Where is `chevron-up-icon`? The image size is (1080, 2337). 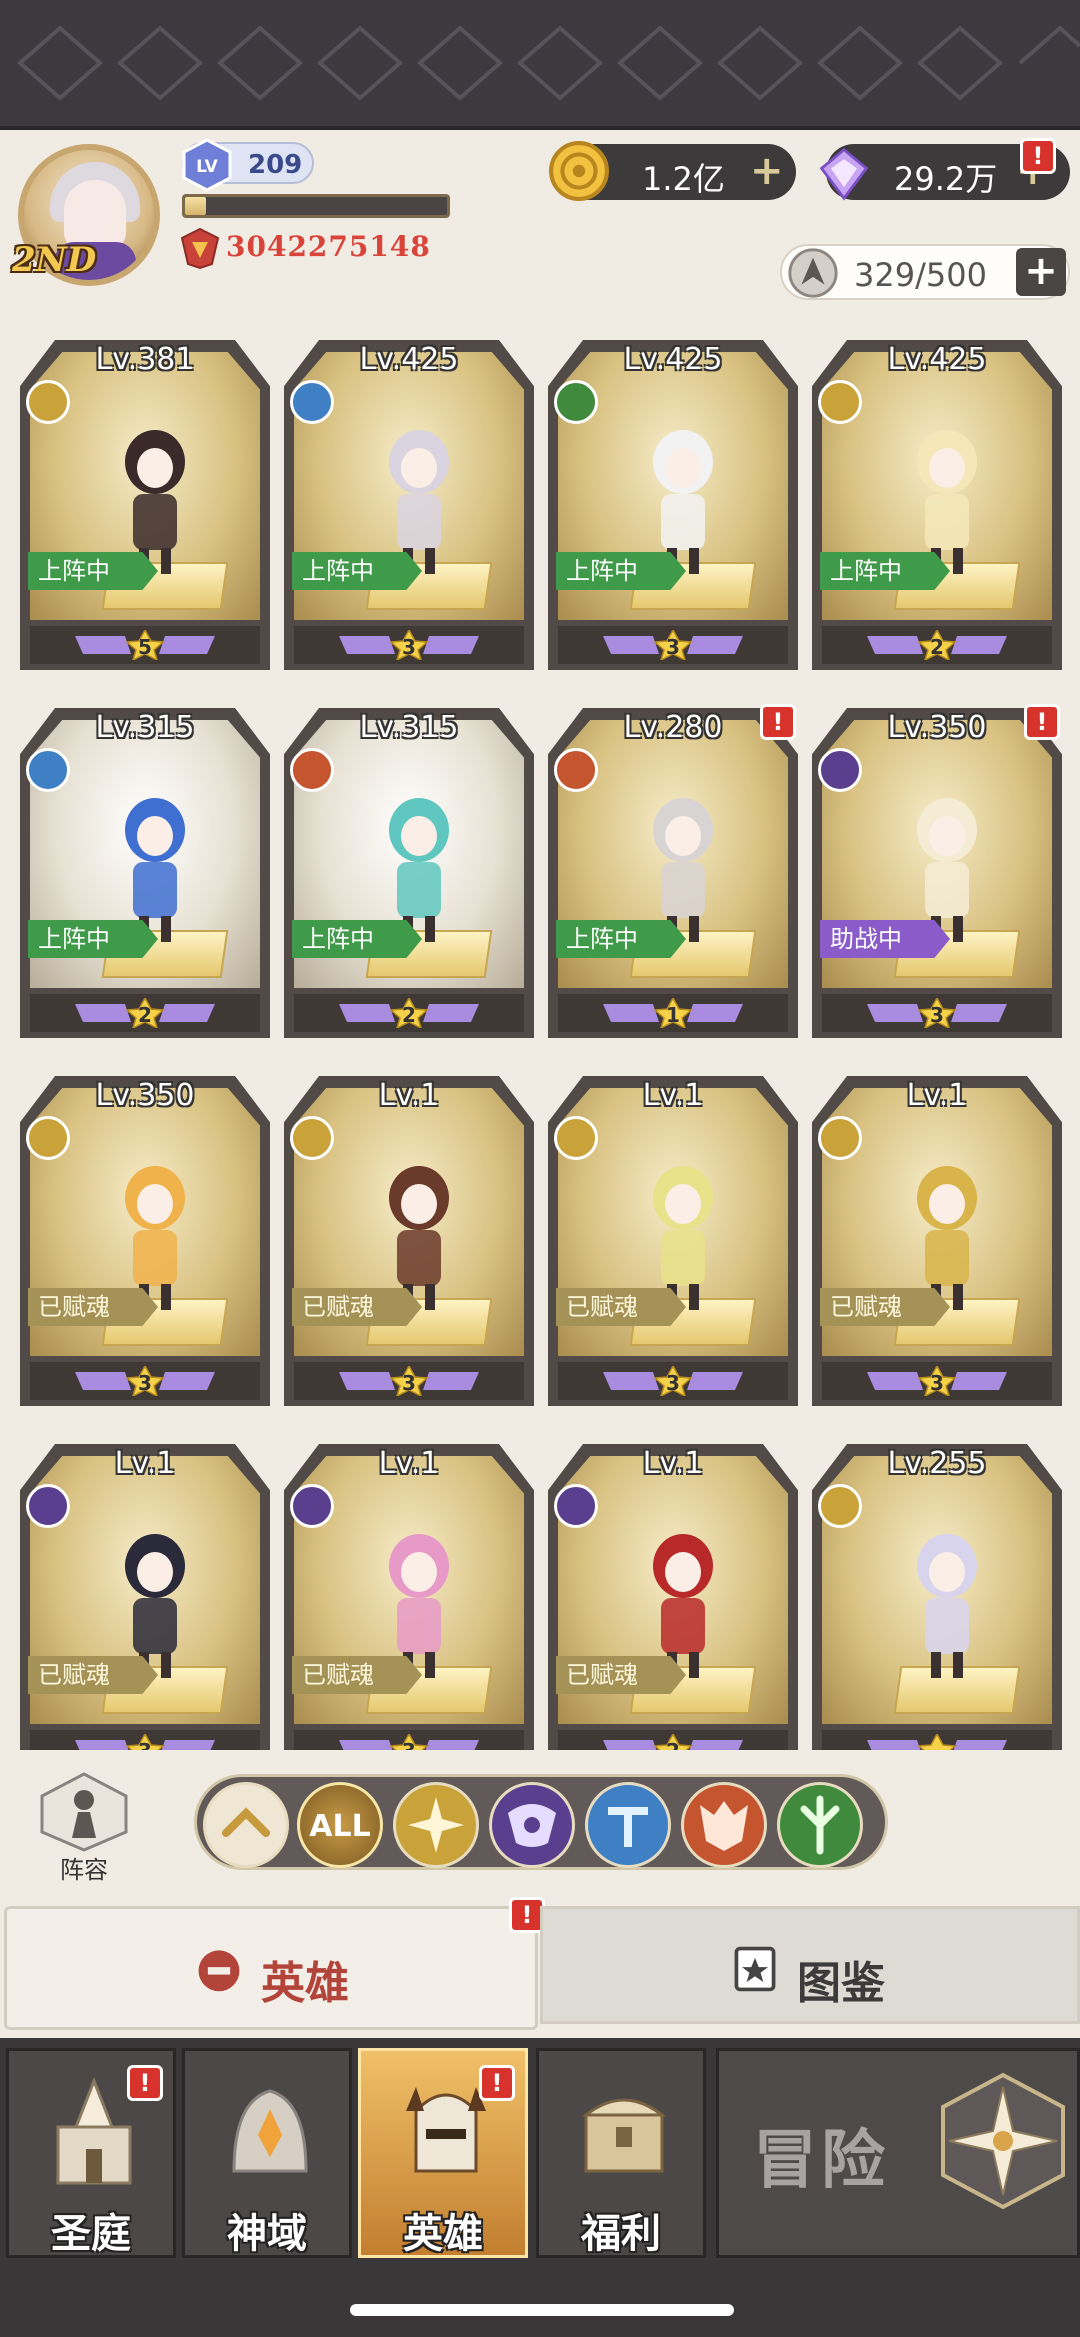
chevron-up-icon is located at coordinates (246, 1822).